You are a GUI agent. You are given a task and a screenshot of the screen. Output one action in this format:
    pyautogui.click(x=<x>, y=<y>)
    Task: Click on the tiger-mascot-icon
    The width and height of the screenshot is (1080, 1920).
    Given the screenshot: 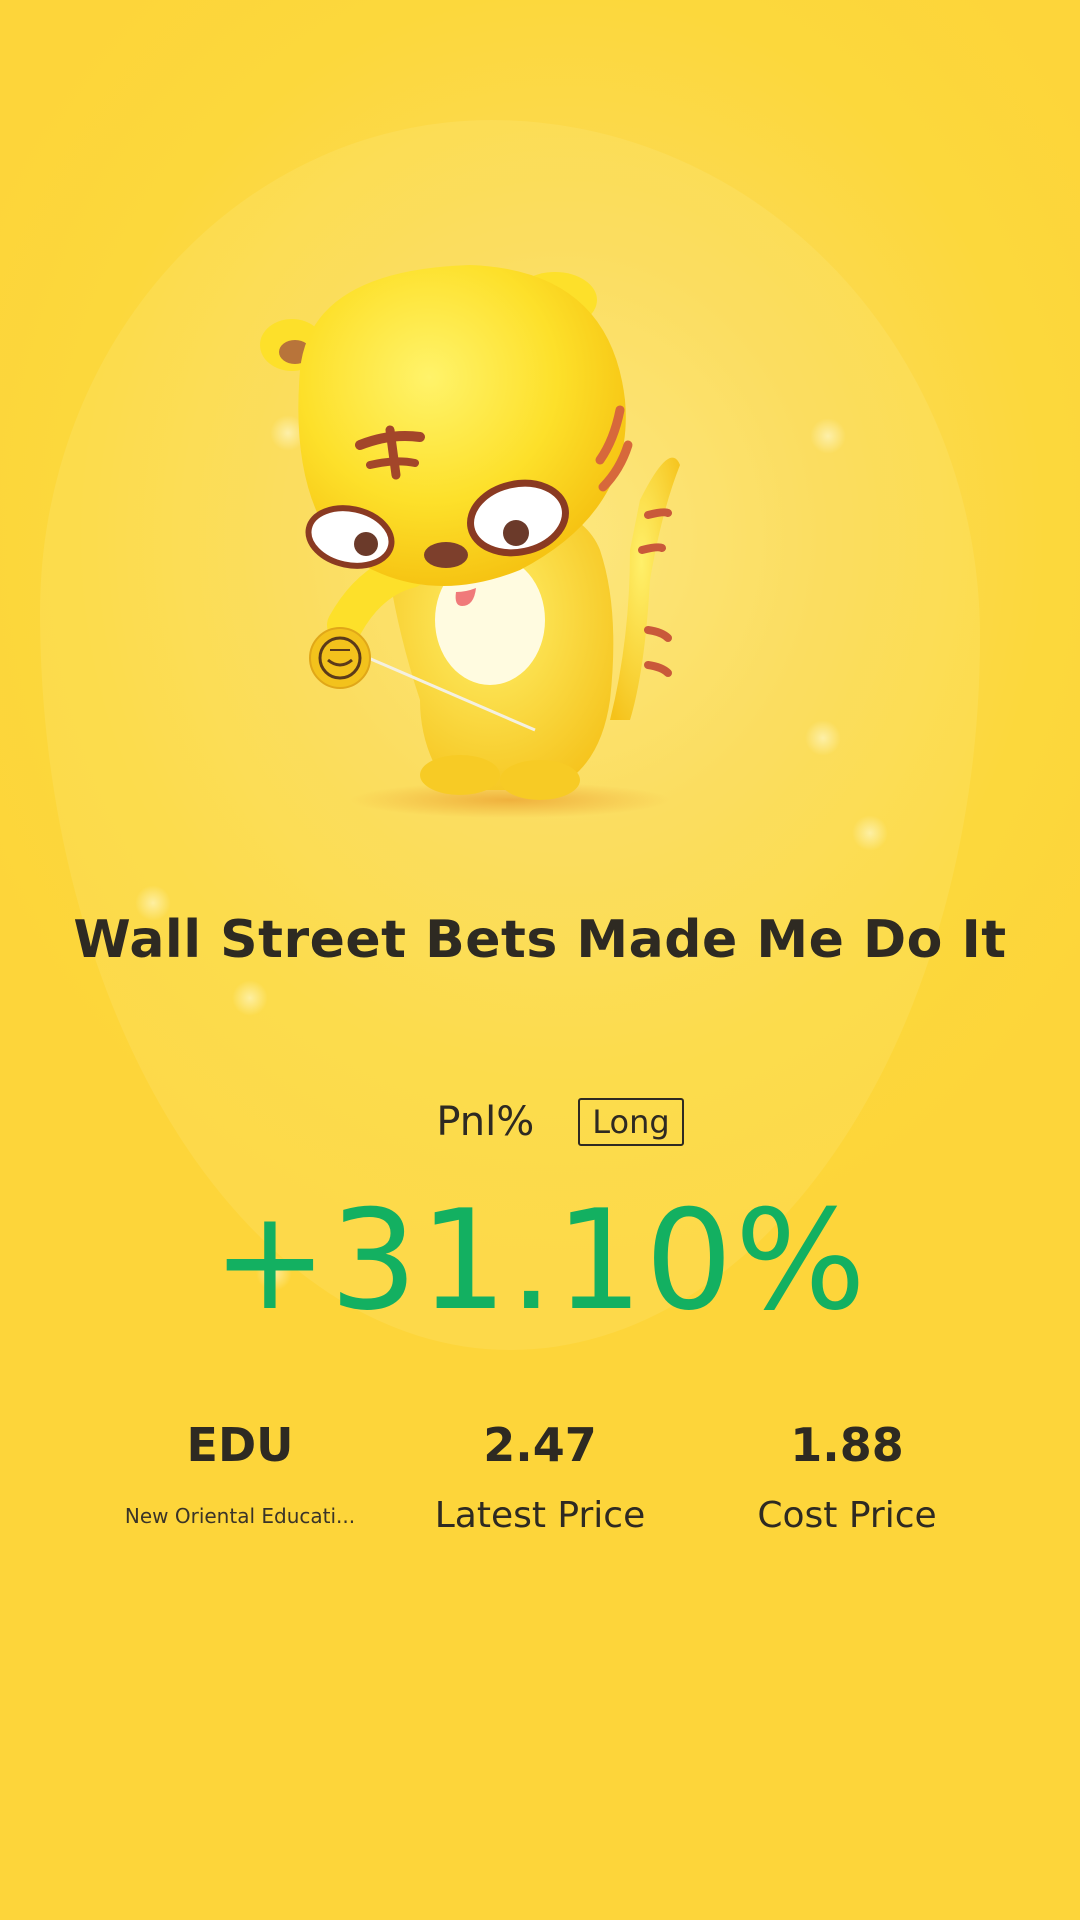 What is the action you would take?
    pyautogui.click(x=470, y=541)
    